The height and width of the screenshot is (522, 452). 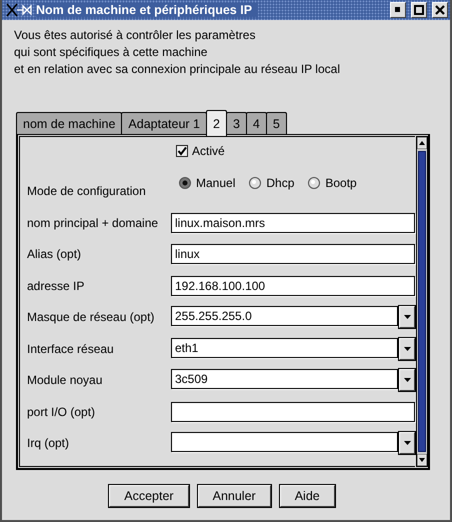 I want to click on close-icon, so click(x=440, y=10).